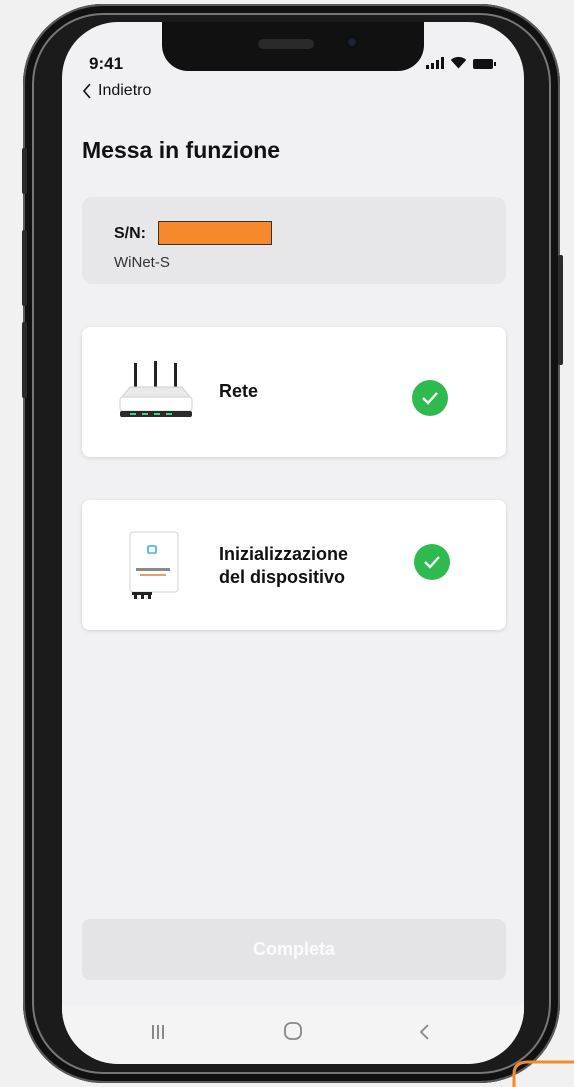 This screenshot has width=574, height=1087. What do you see at coordinates (130, 233) in the screenshot?
I see `serial-number-label: S/N:` at bounding box center [130, 233].